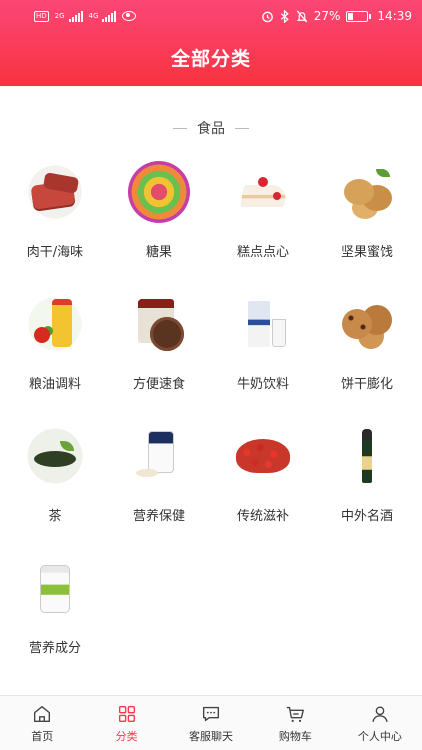 This screenshot has height=750, width=422. I want to click on category-item-nuts: 坚果蜜饯, so click(367, 221).